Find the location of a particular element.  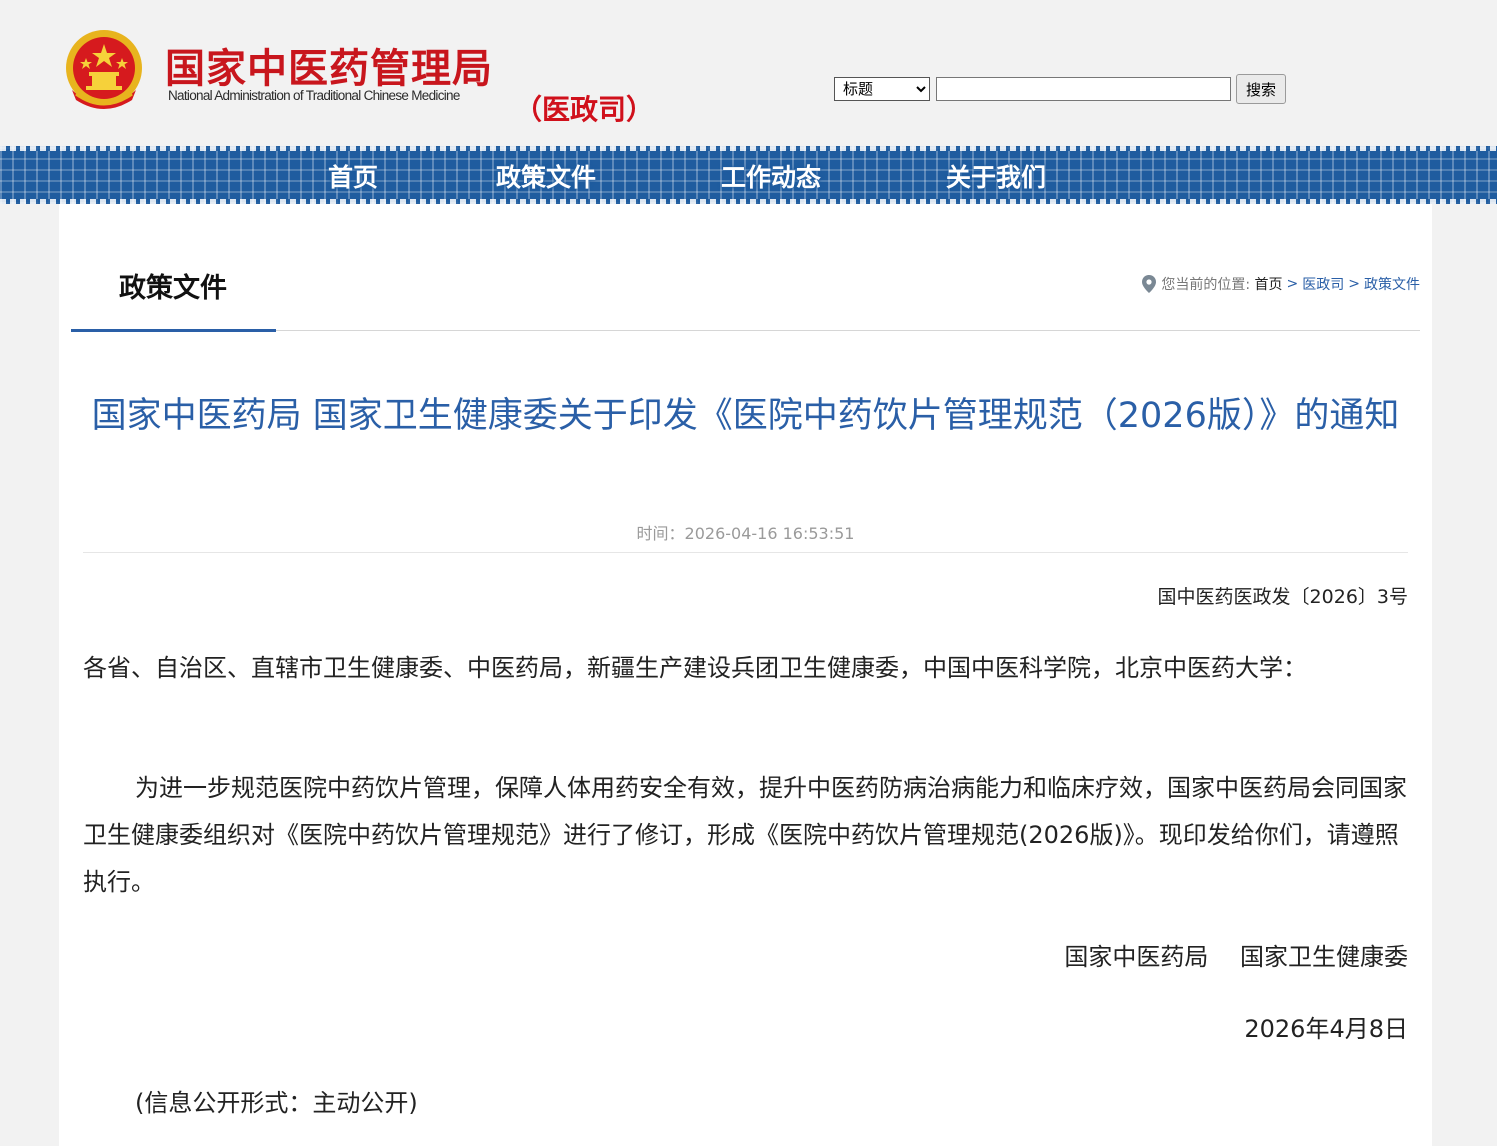

section-title: 政策文件 is located at coordinates (173, 288).